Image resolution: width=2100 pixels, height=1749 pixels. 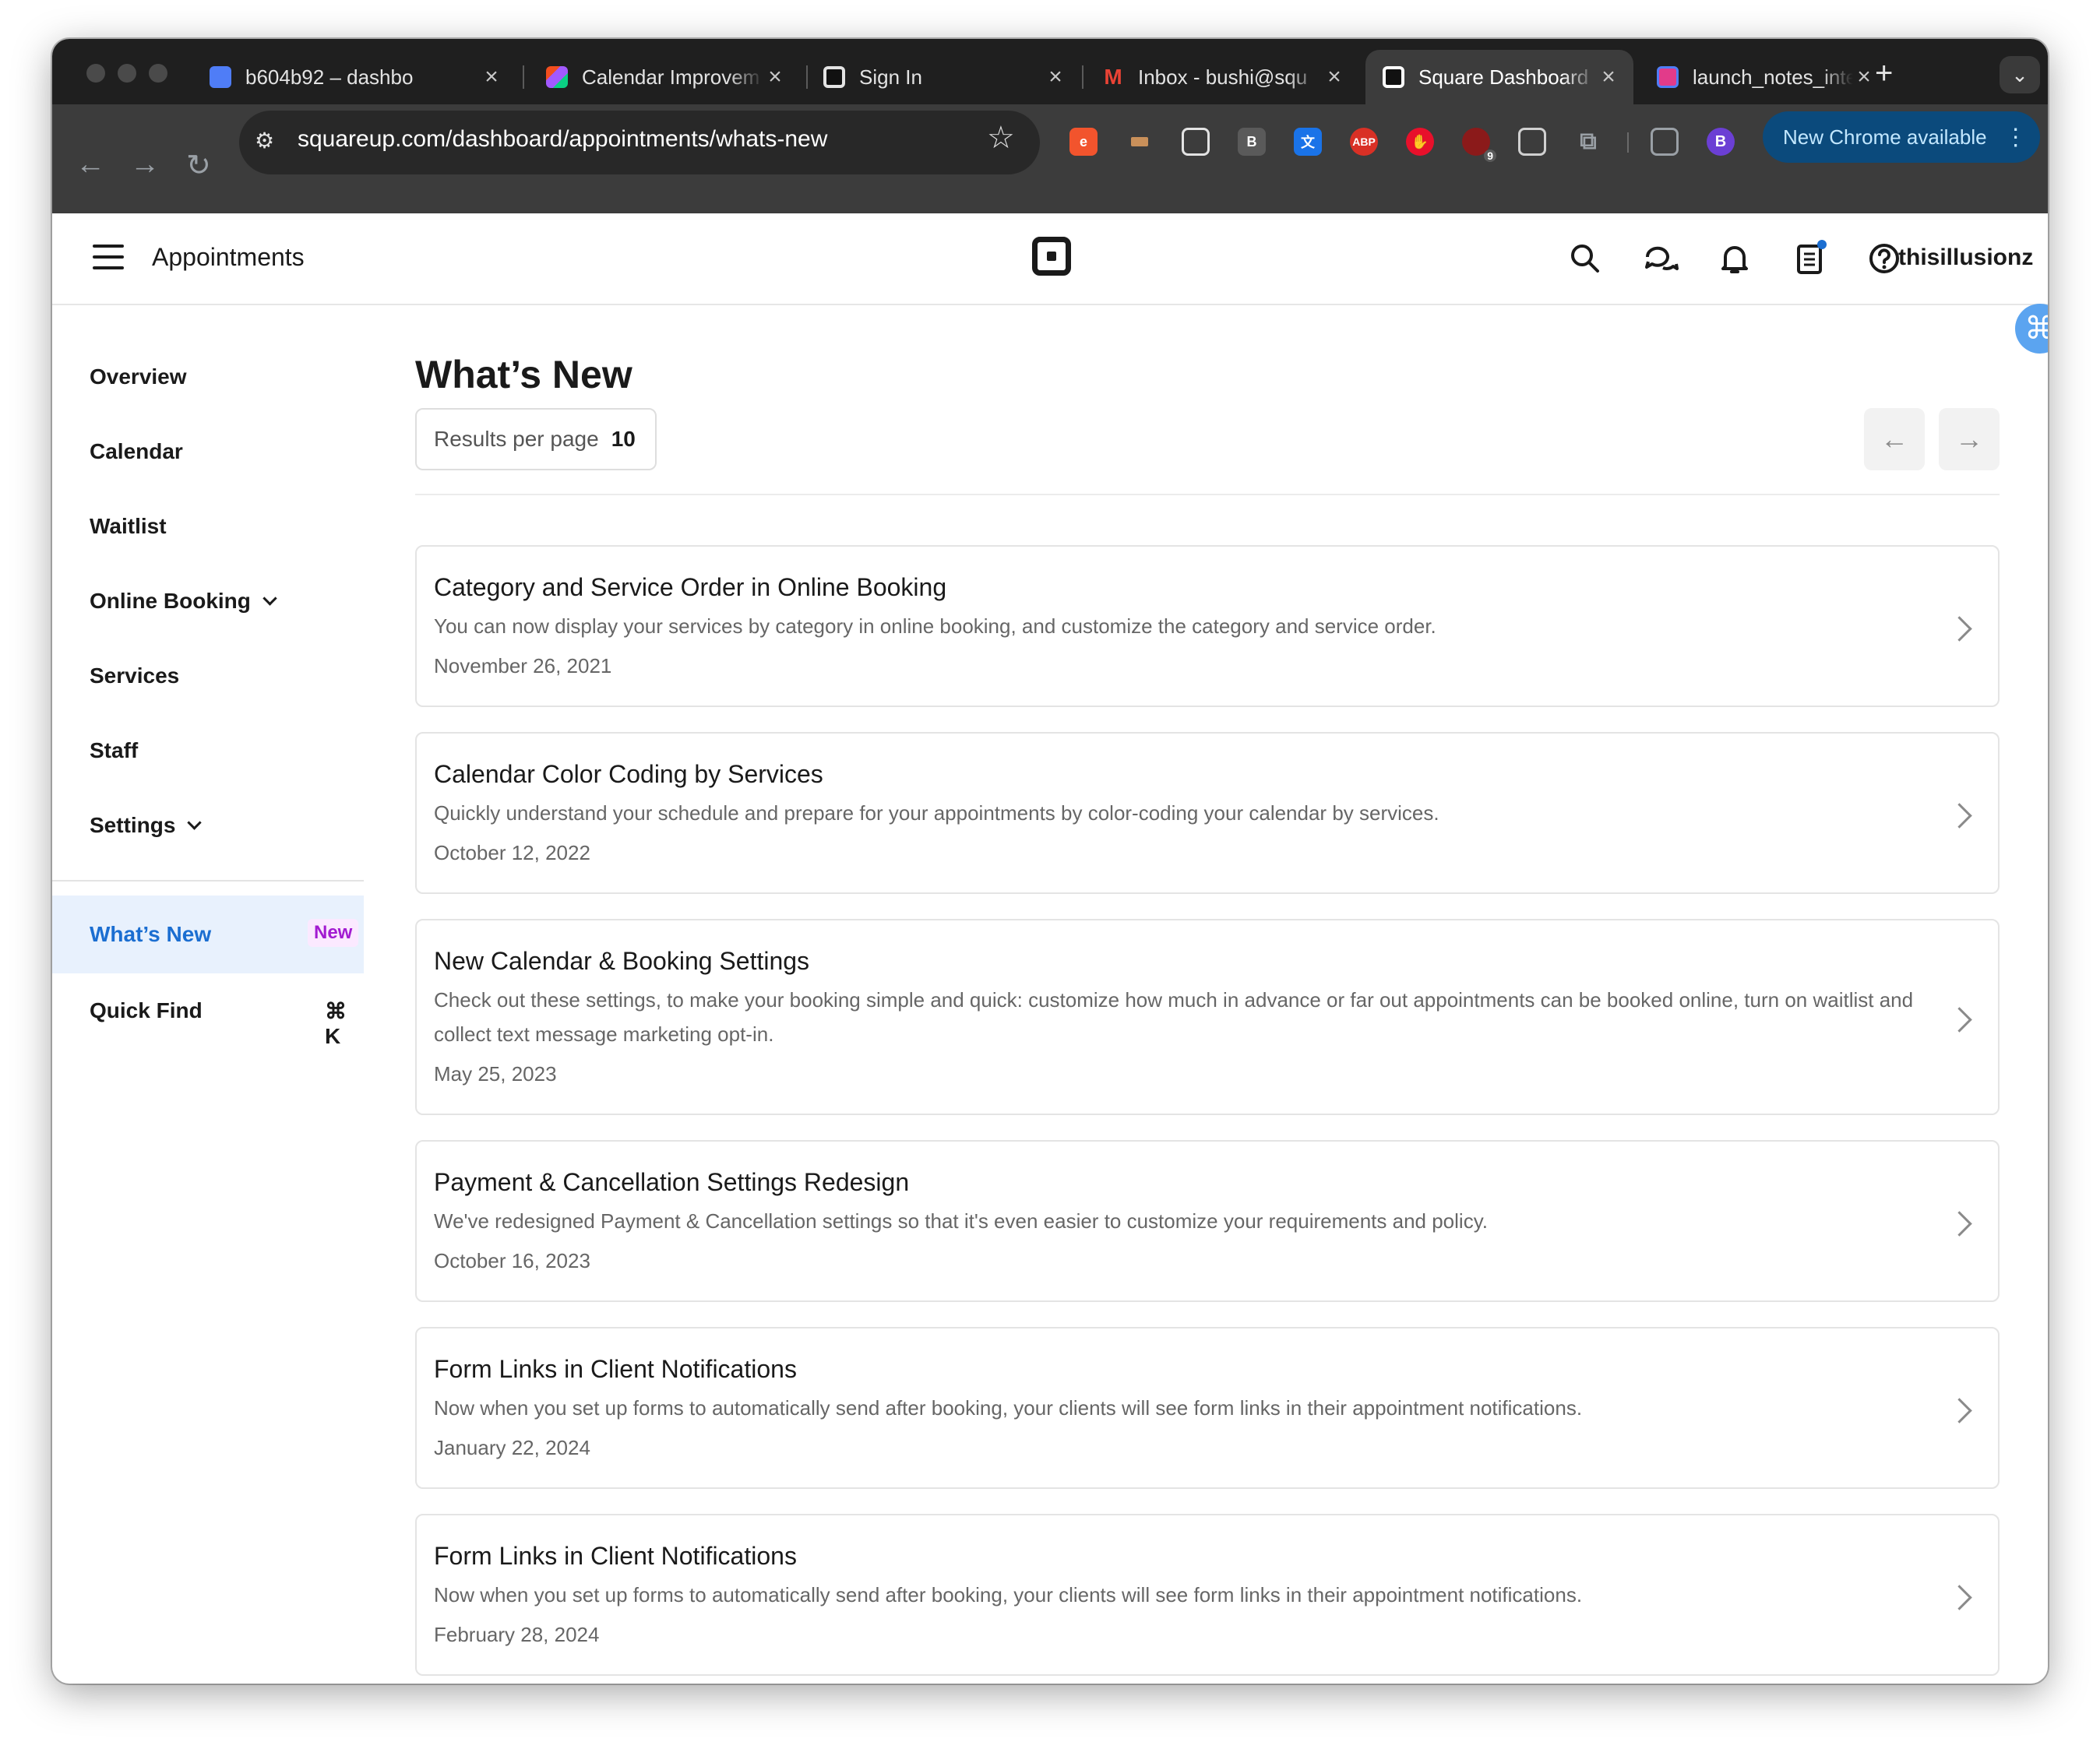 I want to click on sidebar-item-calendar: Calendar, so click(x=136, y=451).